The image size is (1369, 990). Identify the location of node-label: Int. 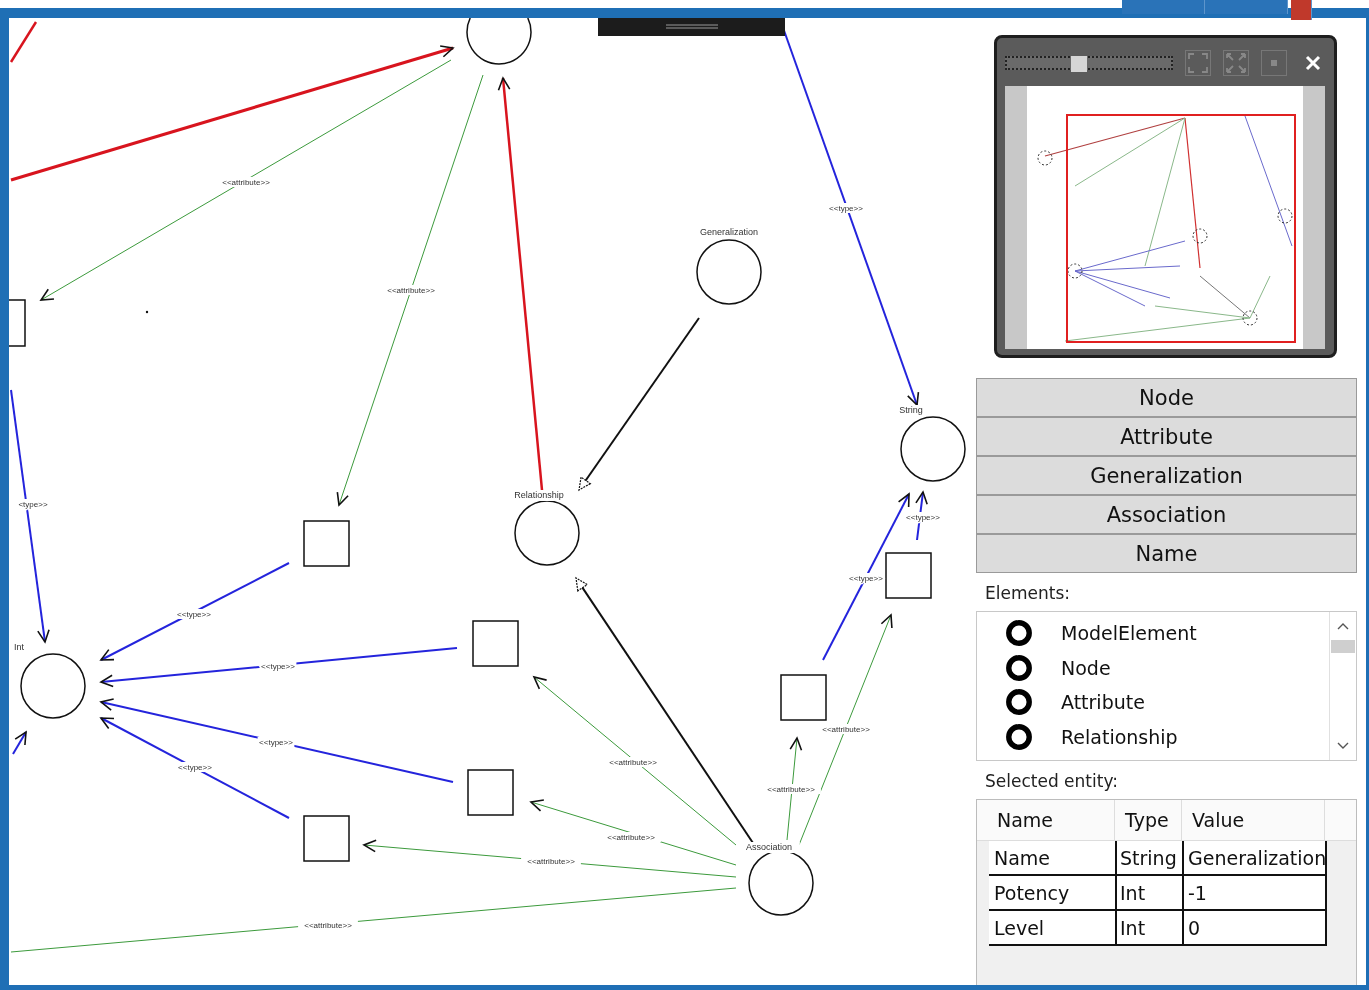
(19, 647).